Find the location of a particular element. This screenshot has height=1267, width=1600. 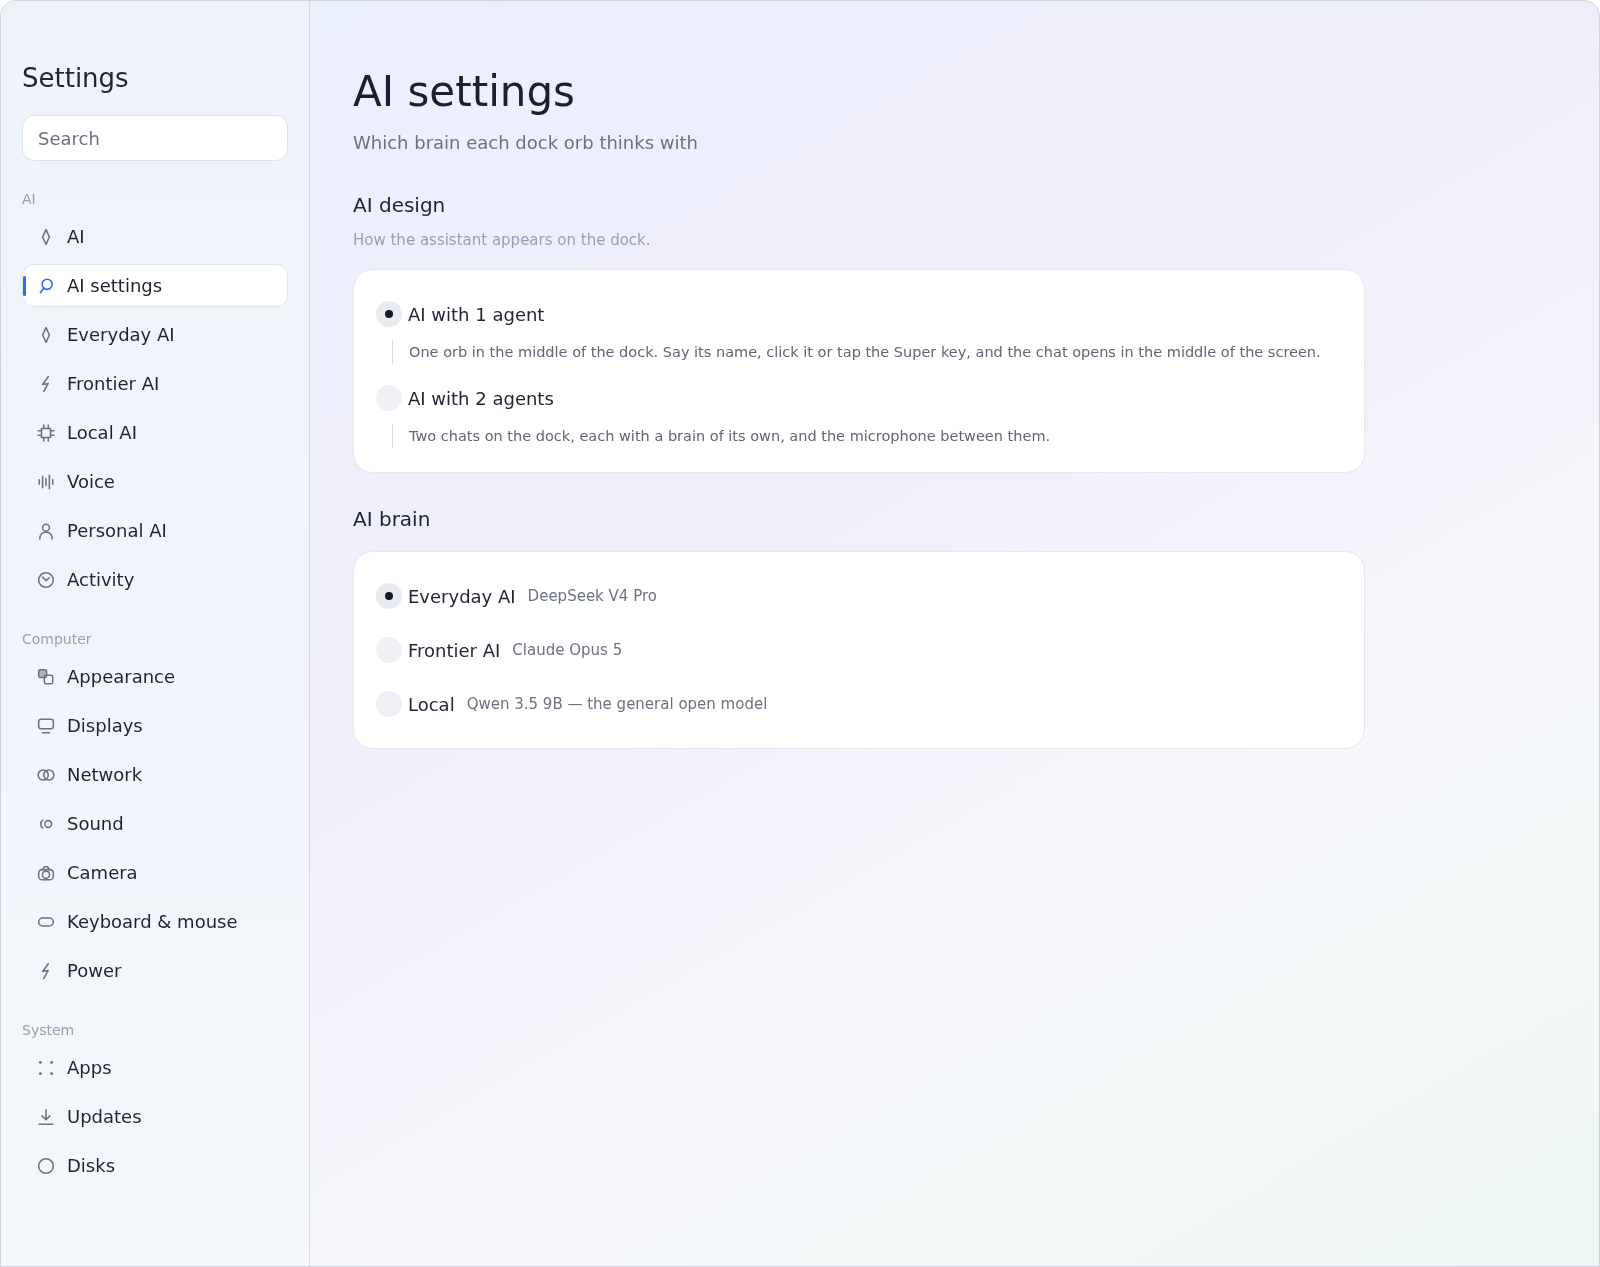

section-description: How the assistant appears on the dock. is located at coordinates (502, 240).